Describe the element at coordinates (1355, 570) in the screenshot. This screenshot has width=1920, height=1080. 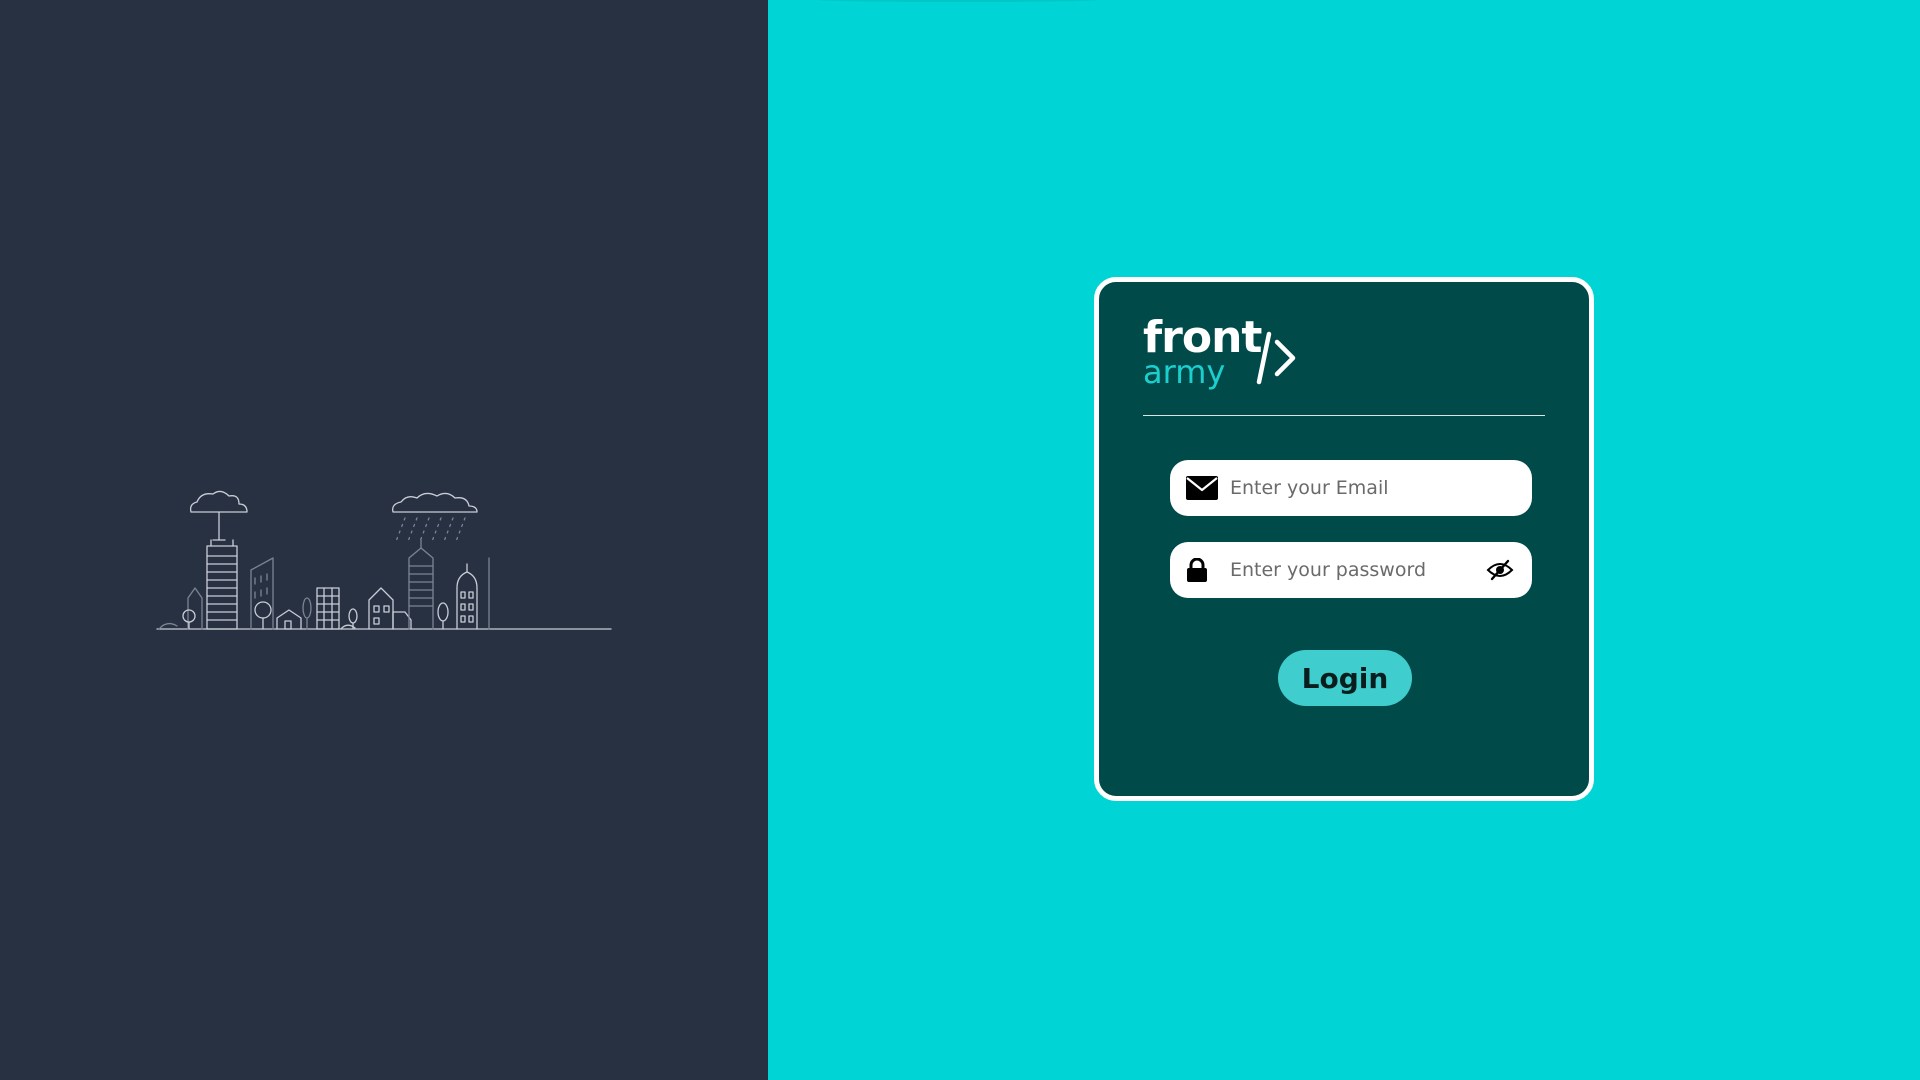
I see `password-input` at that location.